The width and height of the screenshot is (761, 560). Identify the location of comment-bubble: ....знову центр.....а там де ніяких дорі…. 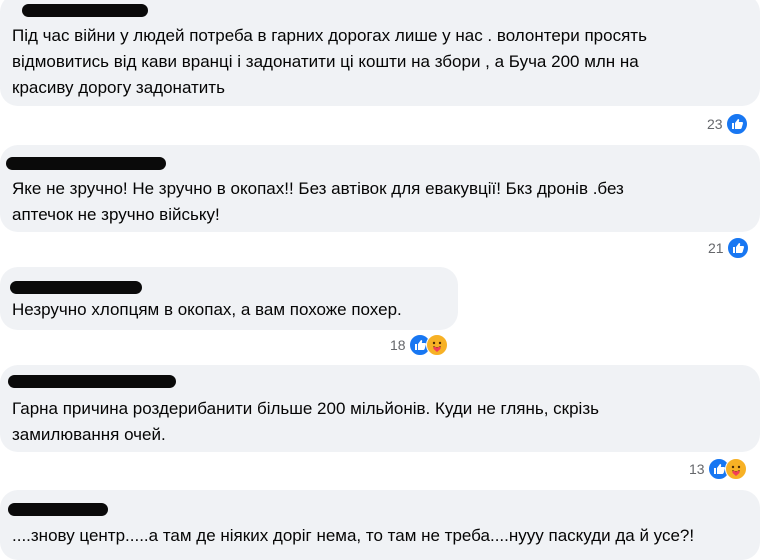
(380, 525).